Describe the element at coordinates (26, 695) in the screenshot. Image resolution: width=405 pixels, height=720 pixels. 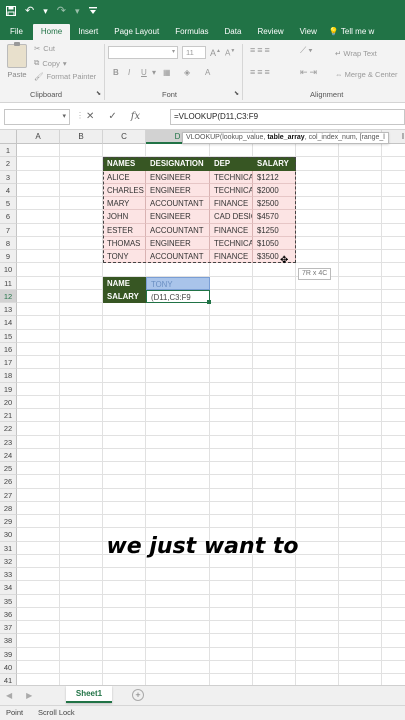
I see `sheet-nav-arrows: ◀▶` at that location.